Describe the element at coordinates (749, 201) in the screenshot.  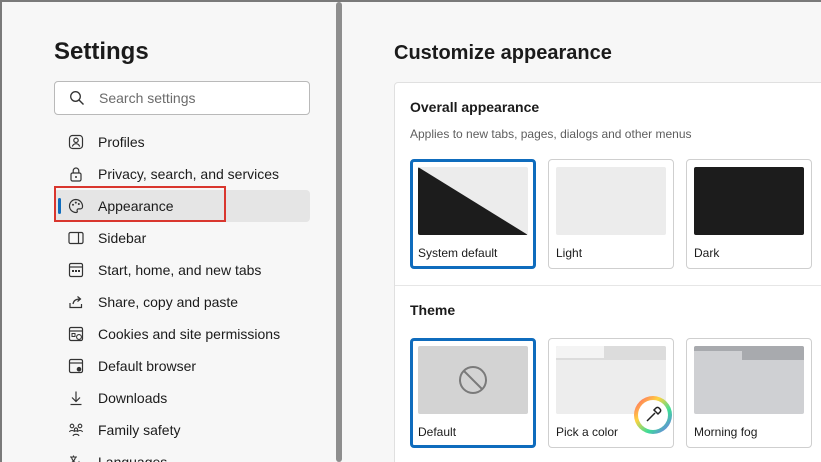
I see `dark-preview` at that location.